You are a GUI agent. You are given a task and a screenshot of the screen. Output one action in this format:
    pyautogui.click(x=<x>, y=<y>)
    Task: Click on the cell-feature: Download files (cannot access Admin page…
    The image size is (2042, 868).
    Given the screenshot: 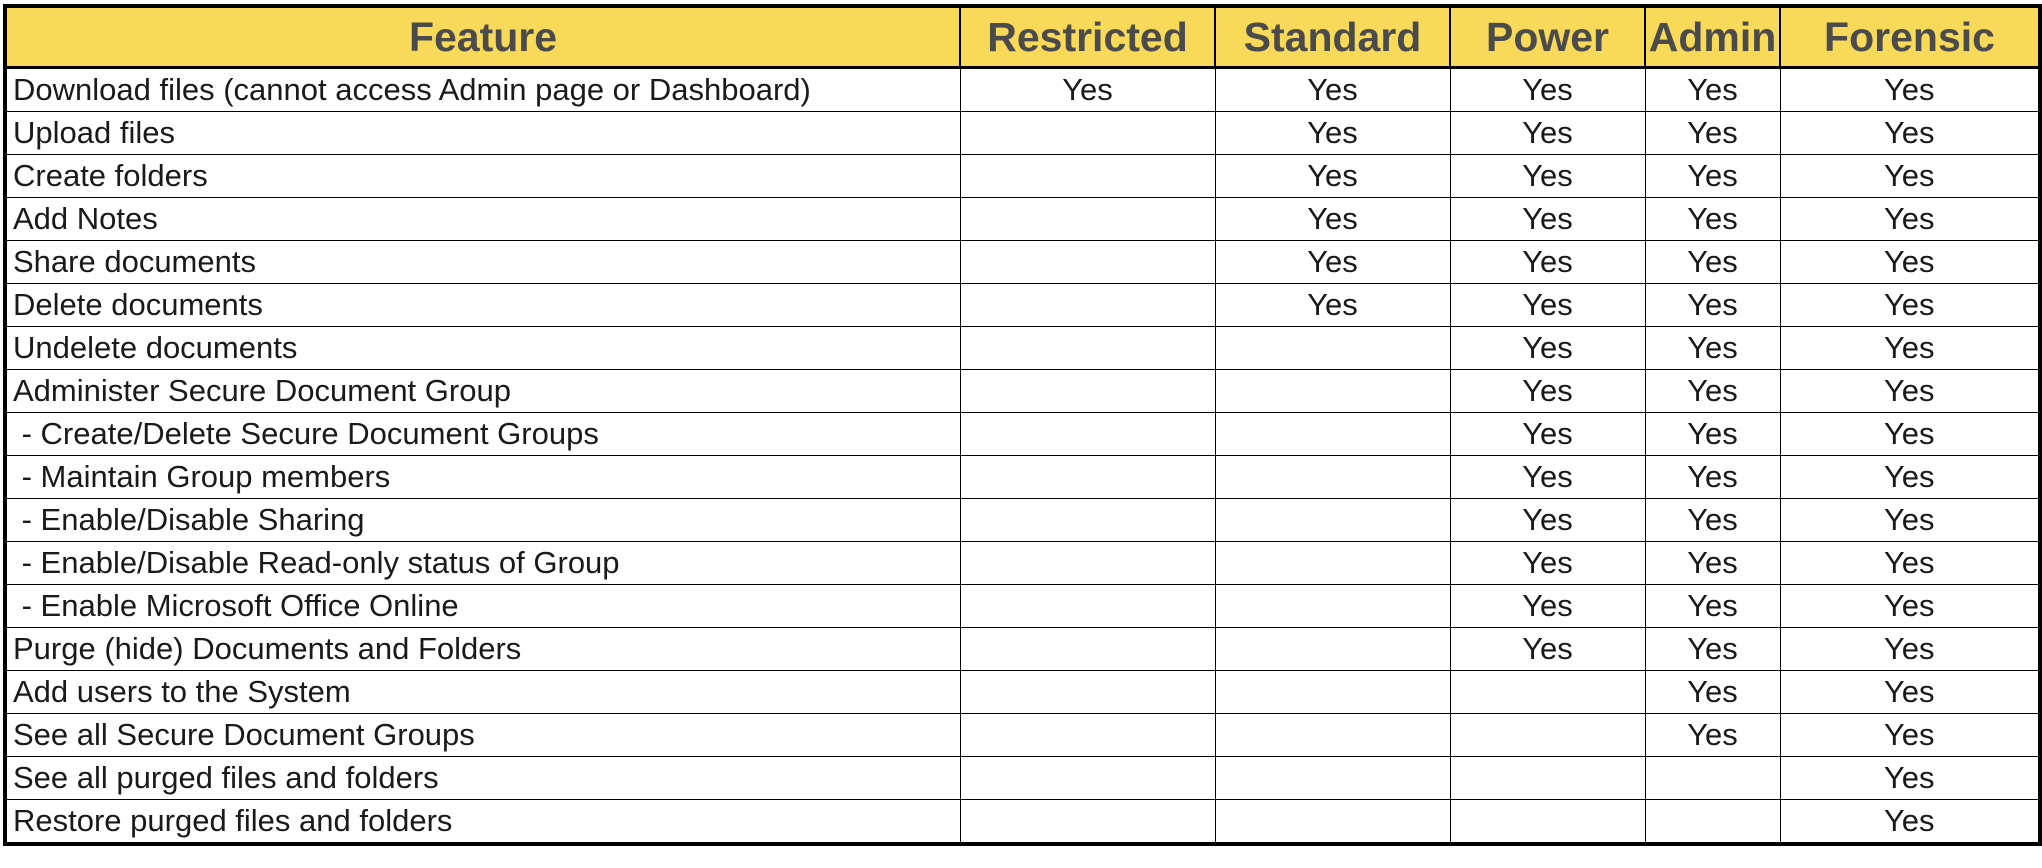 What is the action you would take?
    pyautogui.click(x=482, y=89)
    